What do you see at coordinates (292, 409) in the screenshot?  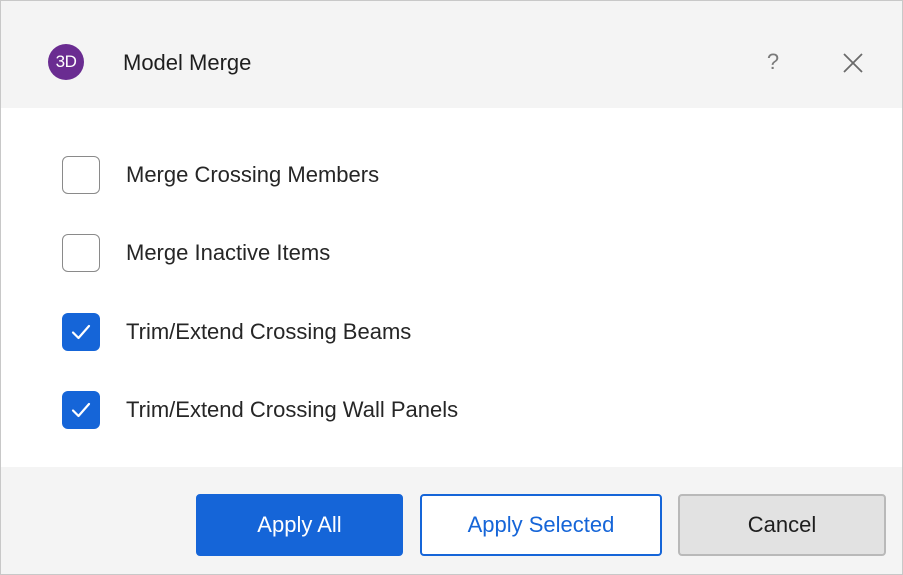 I see `option-label: Trim/Extend Crossing Wall Panels` at bounding box center [292, 409].